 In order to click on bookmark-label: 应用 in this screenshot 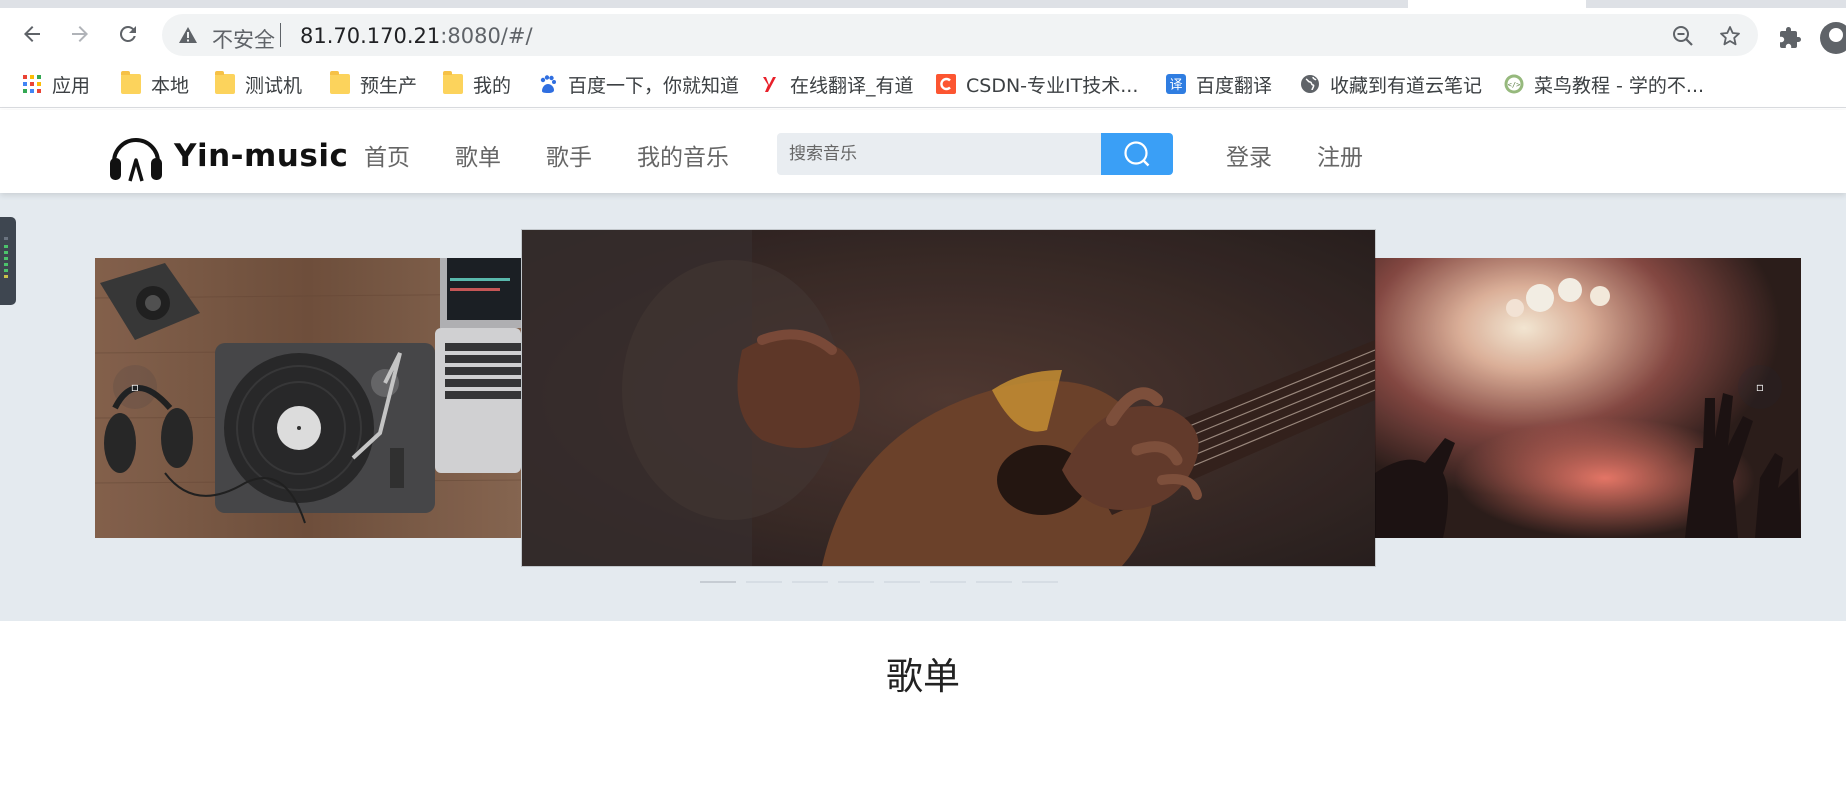, I will do `click(71, 85)`.